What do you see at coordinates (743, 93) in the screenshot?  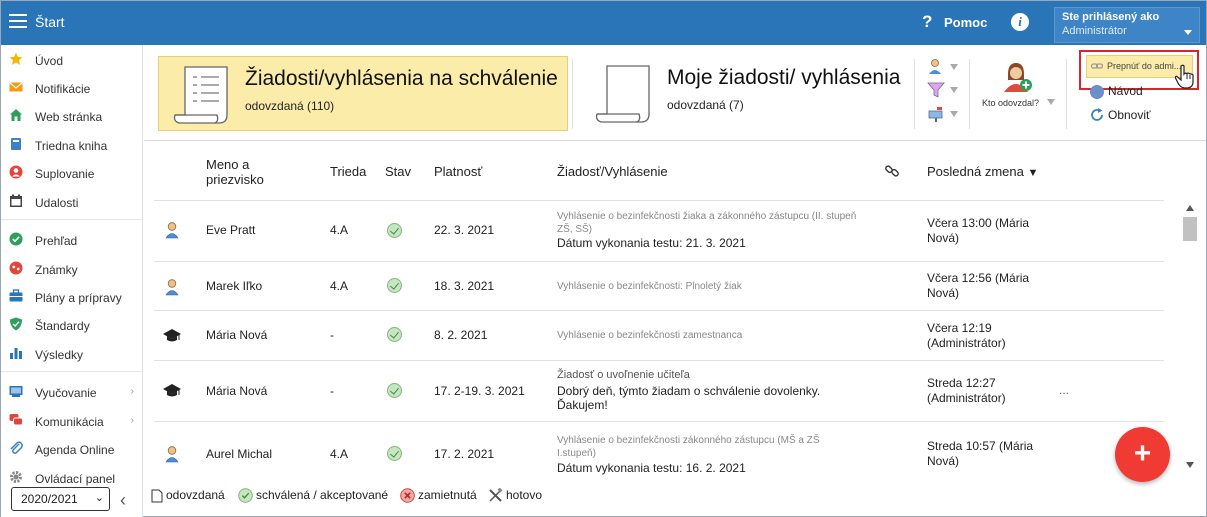 I see `my-requests-tab: Moje žiadosti/ vyhlásenia odovzdaná (7)` at bounding box center [743, 93].